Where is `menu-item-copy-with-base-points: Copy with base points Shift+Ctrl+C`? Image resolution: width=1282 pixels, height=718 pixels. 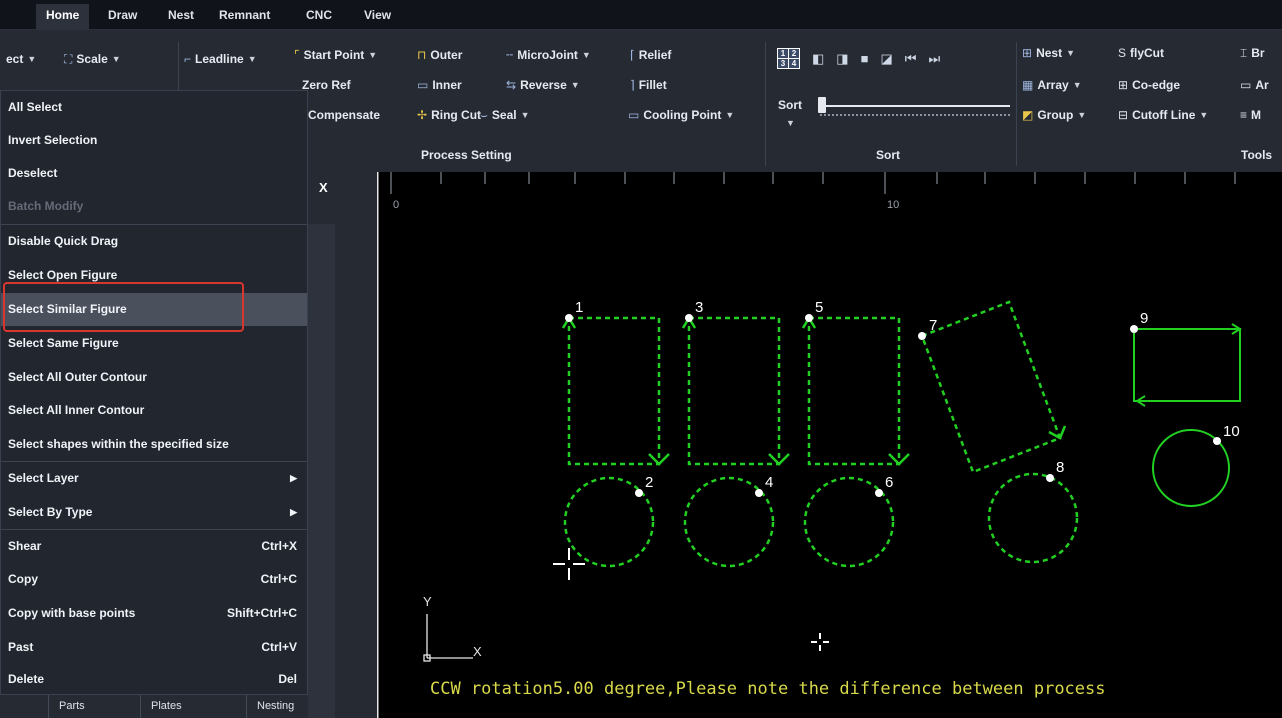
menu-item-copy-with-base-points: Copy with base points Shift+Ctrl+C is located at coordinates (154, 613).